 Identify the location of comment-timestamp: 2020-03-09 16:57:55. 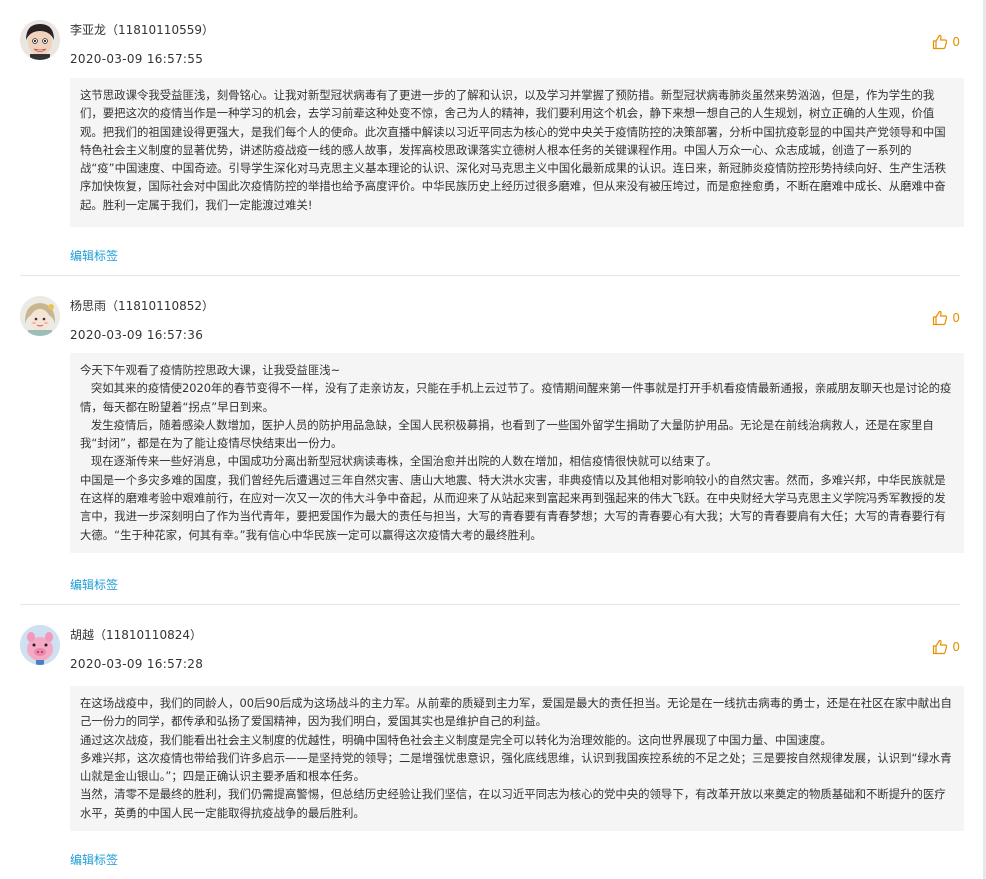
(137, 59).